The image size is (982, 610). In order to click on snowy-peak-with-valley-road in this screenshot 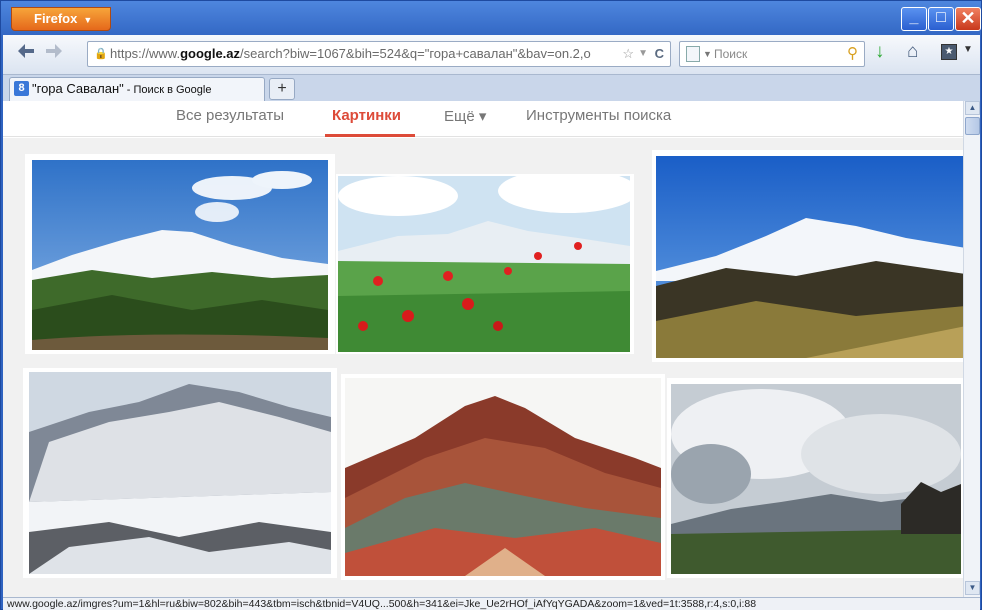, I will do `click(180, 255)`.